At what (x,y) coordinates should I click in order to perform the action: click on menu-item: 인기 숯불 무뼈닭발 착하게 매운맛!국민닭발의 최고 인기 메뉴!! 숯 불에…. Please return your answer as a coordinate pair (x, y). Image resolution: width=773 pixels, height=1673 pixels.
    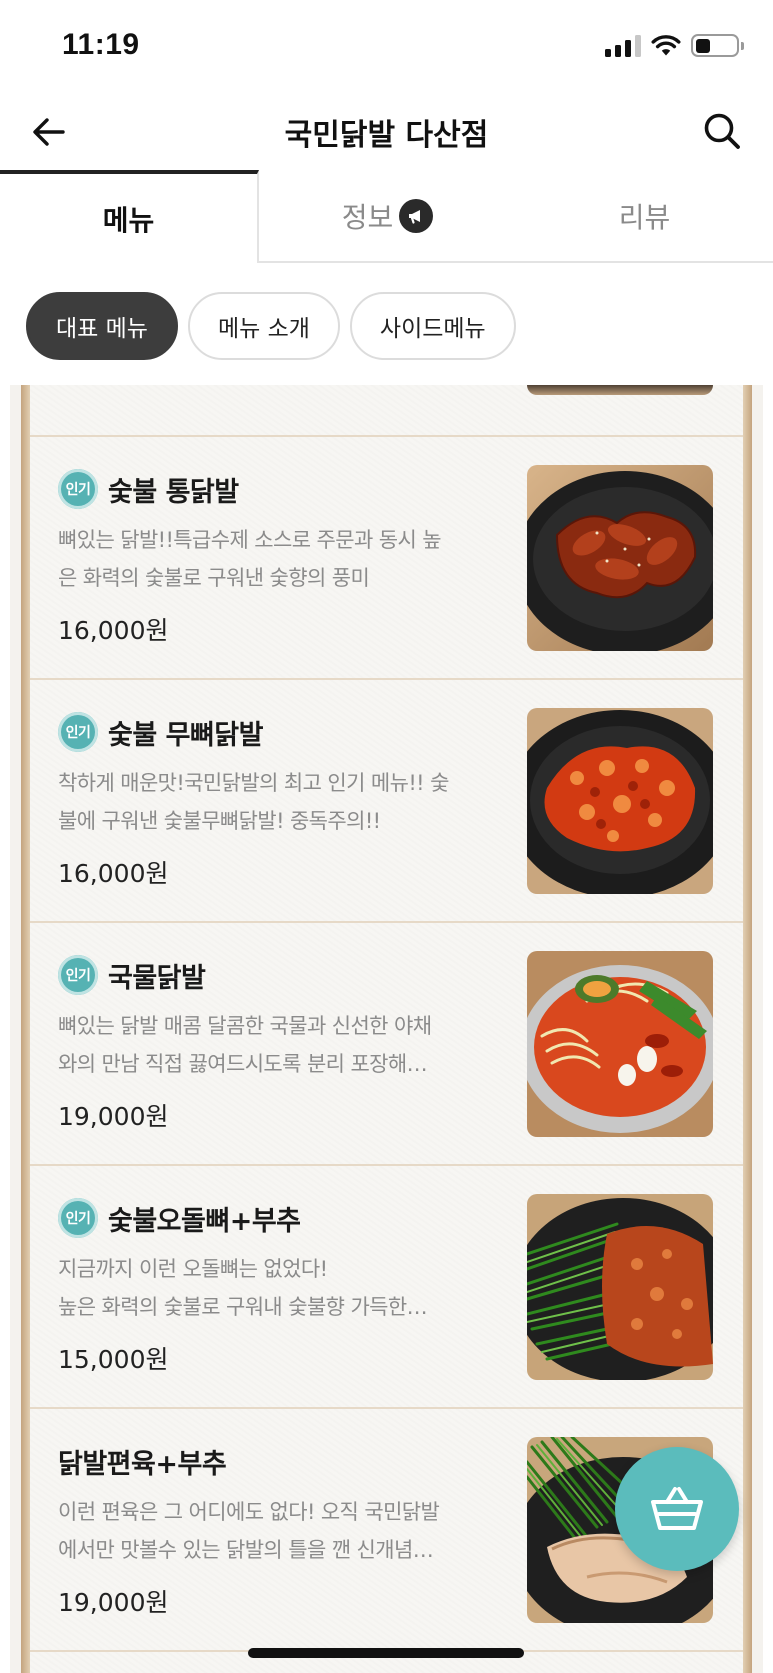
    Looking at the image, I should click on (386, 801).